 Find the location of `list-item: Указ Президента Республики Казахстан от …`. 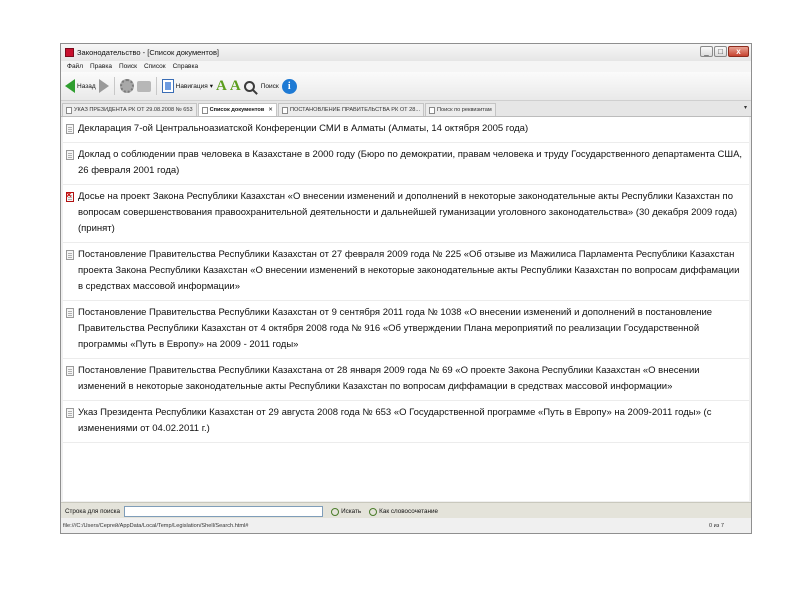

list-item: Указ Президента Республики Казахстан от … is located at coordinates (406, 422).